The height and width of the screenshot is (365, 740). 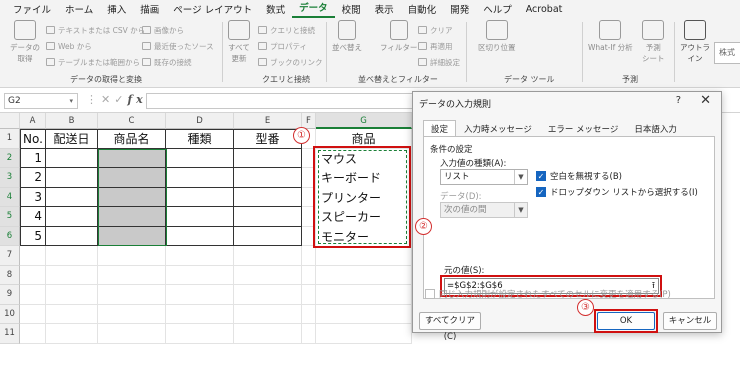 What do you see at coordinates (690, 321) in the screenshot?
I see `cancel-button: キャンセル` at bounding box center [690, 321].